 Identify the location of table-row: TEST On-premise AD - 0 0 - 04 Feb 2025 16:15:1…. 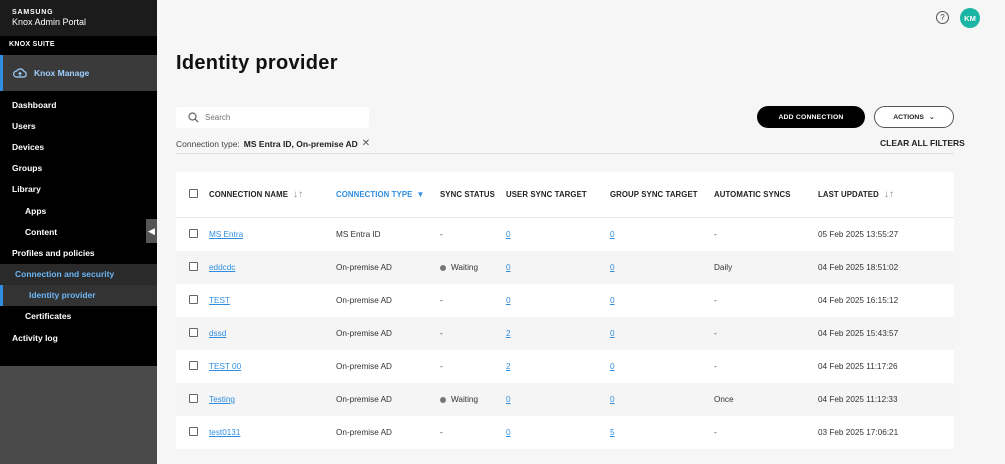
(565, 300).